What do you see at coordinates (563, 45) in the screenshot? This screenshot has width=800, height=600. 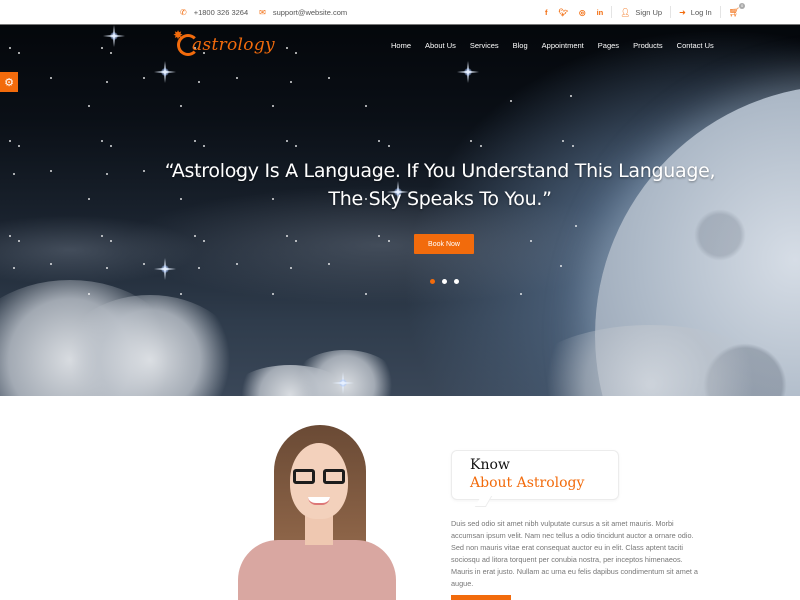 I see `nav-appointment: Appointment` at bounding box center [563, 45].